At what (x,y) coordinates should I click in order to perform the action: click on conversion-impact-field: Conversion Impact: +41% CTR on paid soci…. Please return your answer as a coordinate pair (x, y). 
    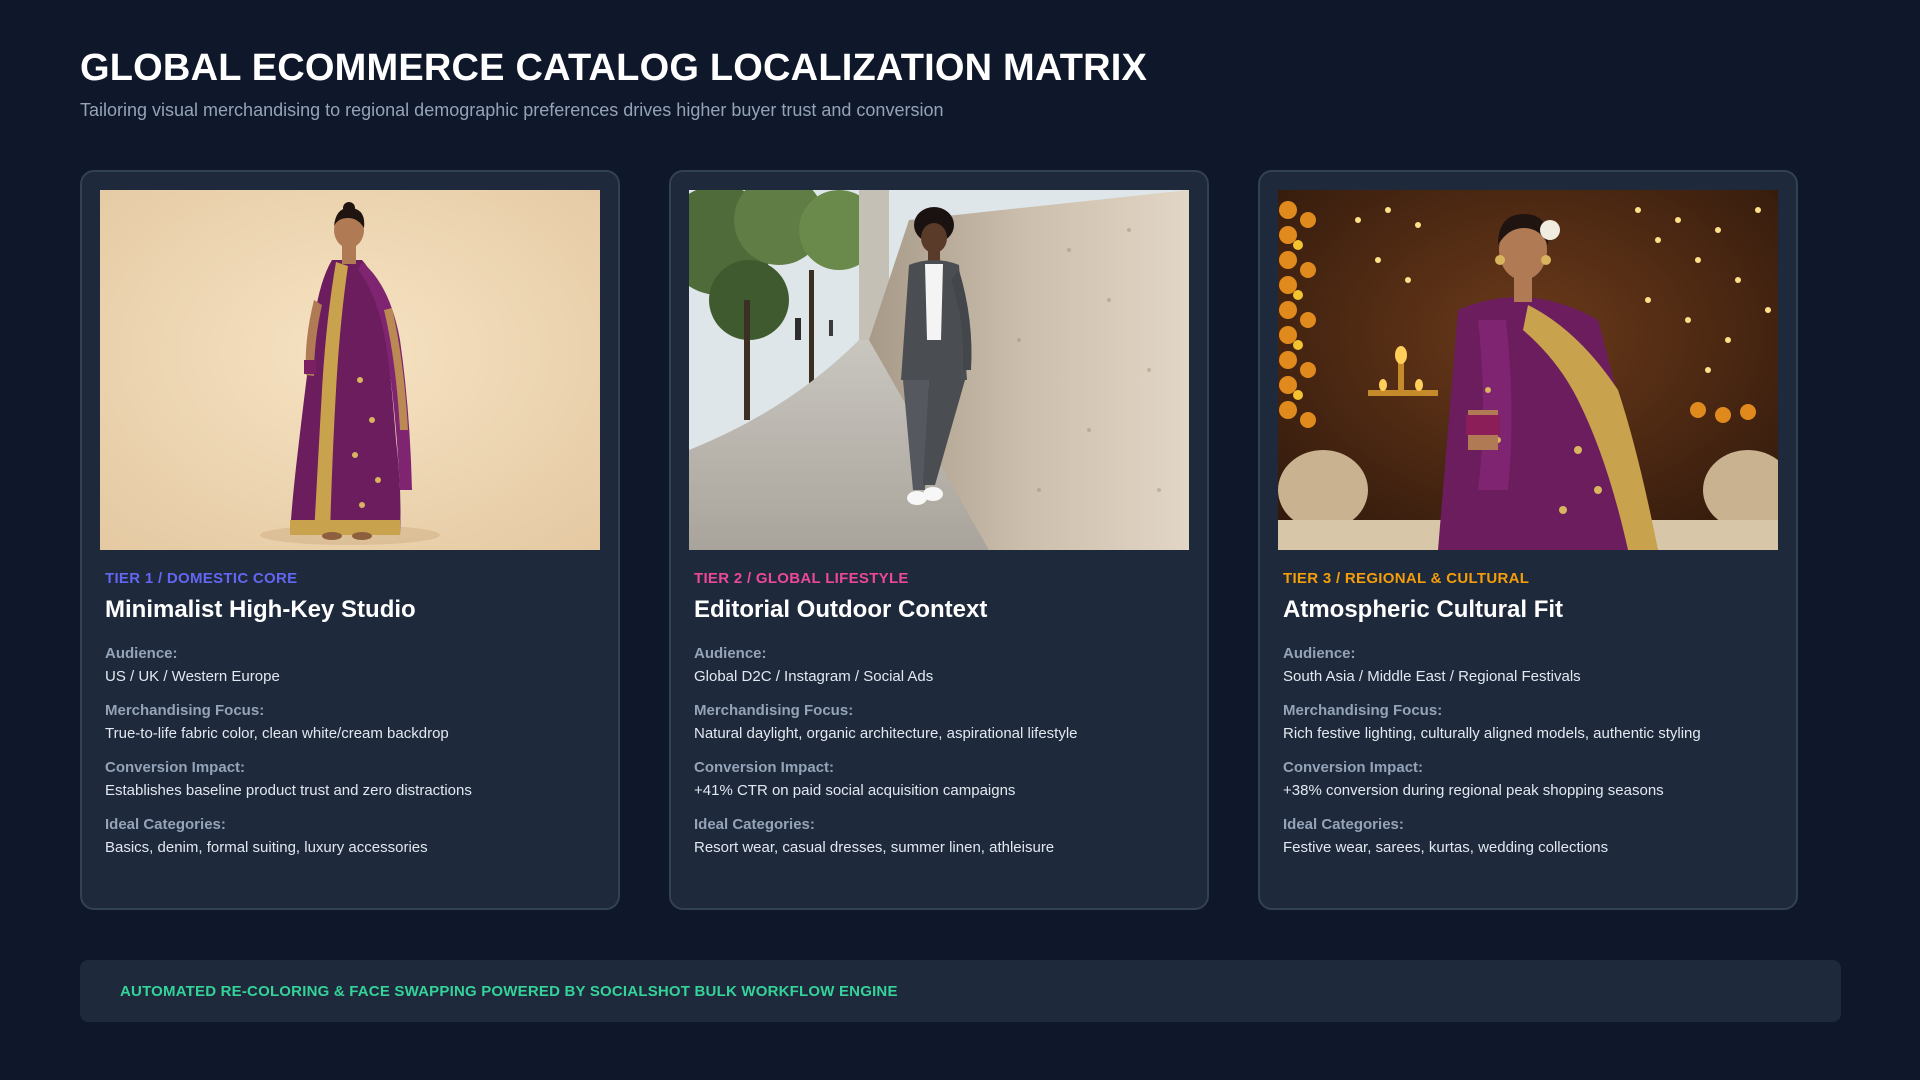
    Looking at the image, I should click on (939, 779).